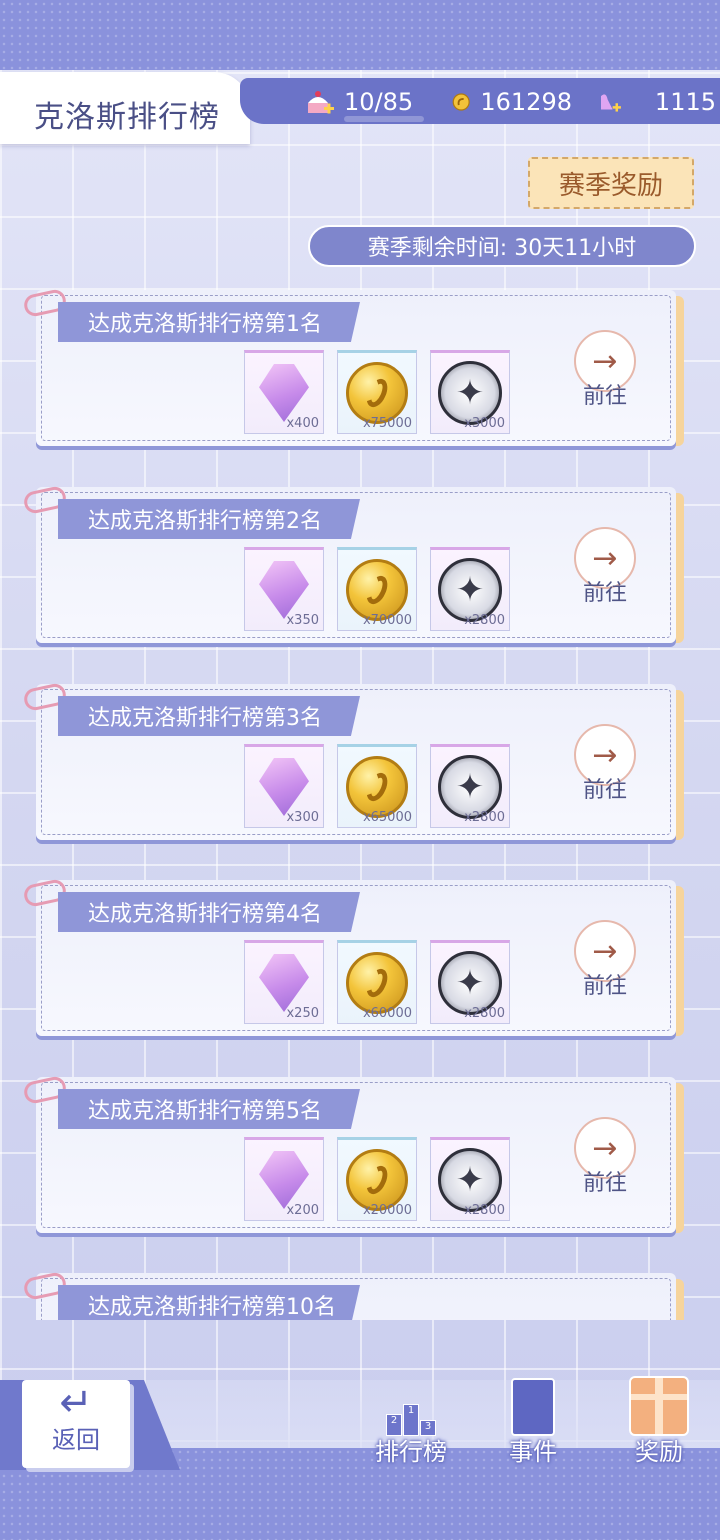 The height and width of the screenshot is (1540, 720). Describe the element at coordinates (610, 103) in the screenshot. I see `crystal-swan-plus-icon` at that location.